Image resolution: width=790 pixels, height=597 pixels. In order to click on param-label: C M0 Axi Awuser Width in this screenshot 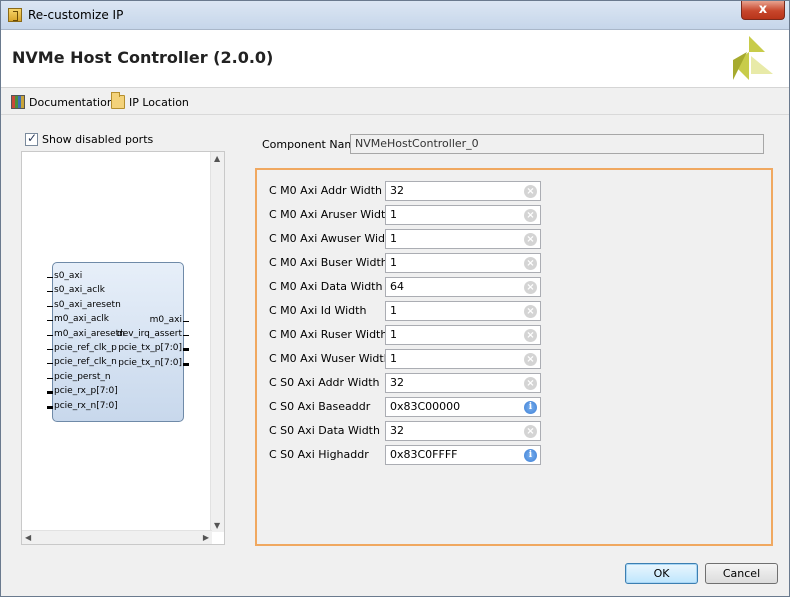, I will do `click(333, 238)`.